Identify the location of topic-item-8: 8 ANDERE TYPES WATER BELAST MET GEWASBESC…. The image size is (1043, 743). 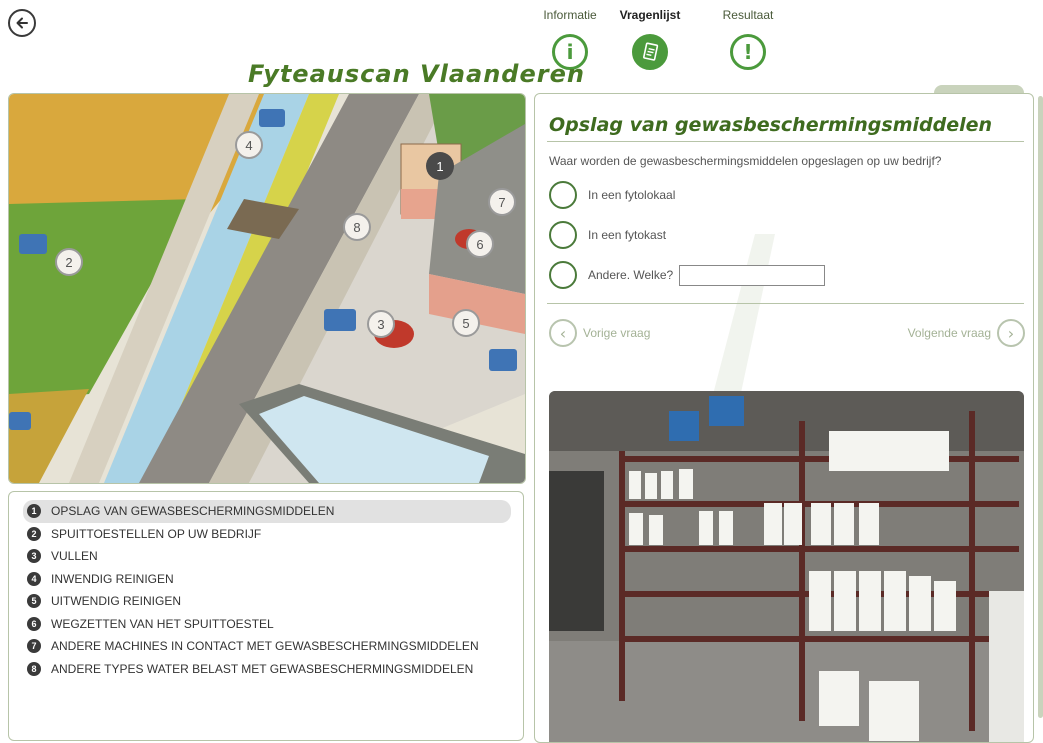
(267, 669).